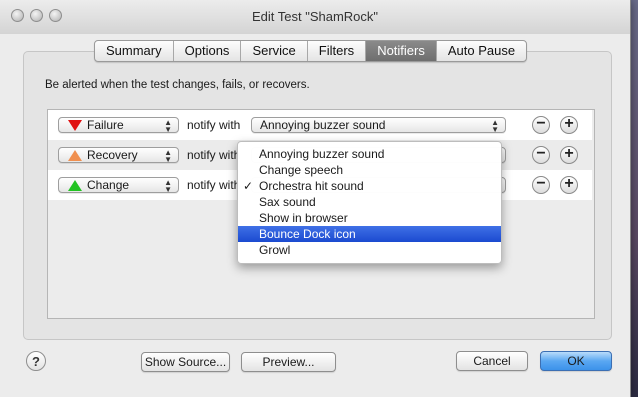  Describe the element at coordinates (576, 361) in the screenshot. I see `ok-button: OK` at that location.